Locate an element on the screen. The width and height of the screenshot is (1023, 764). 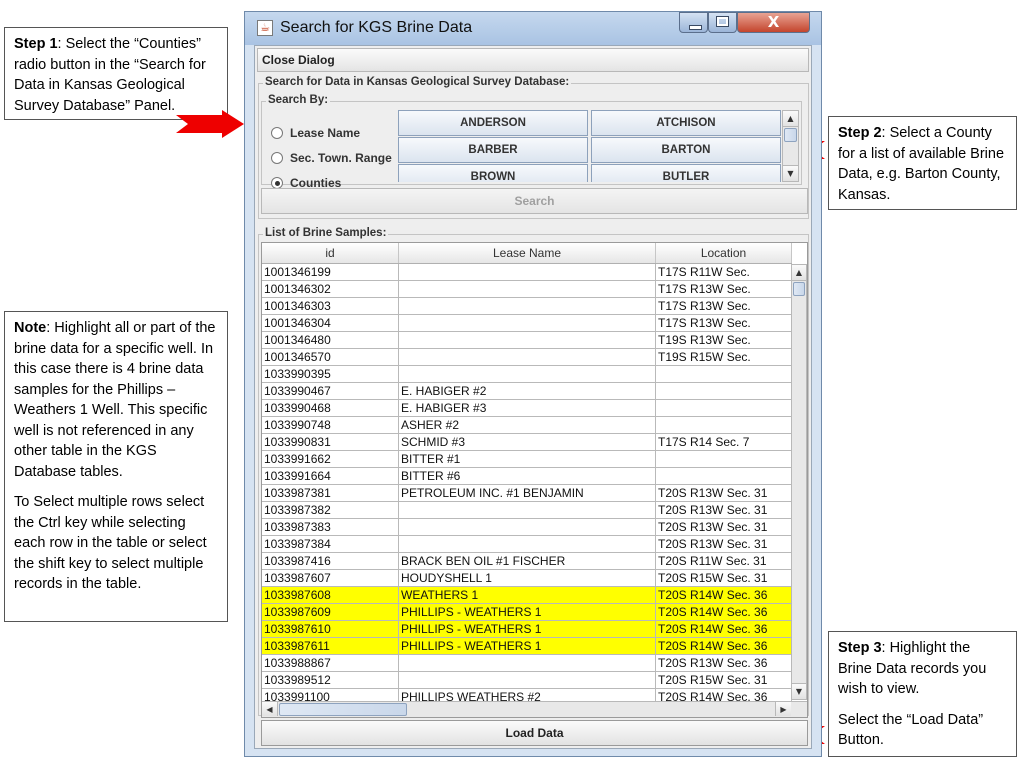
table-row: 1001346304 T17S R13W Sec. is located at coordinates (527, 323).